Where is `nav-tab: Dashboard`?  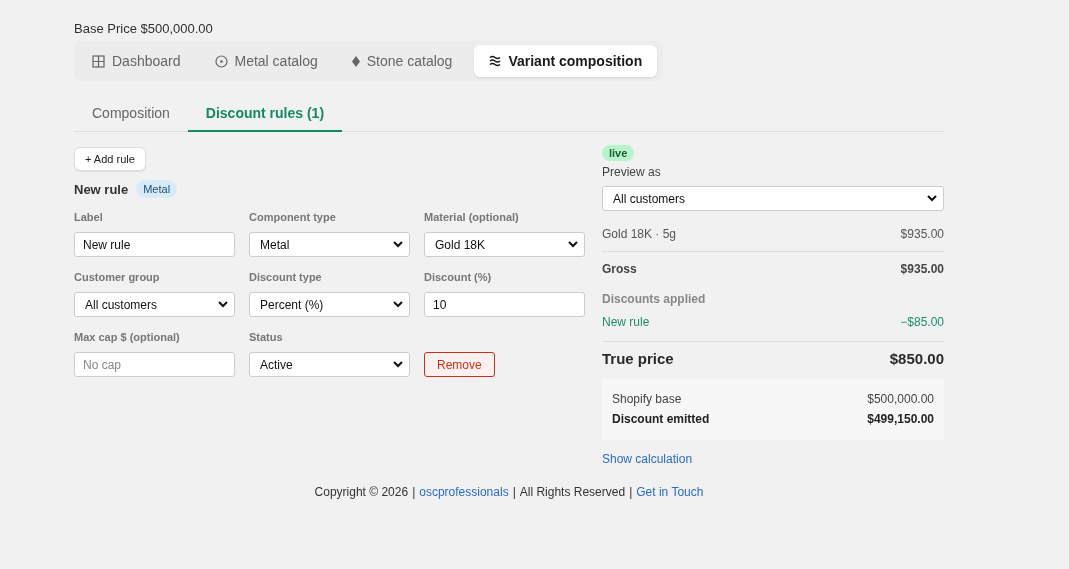 nav-tab: Dashboard is located at coordinates (136, 61).